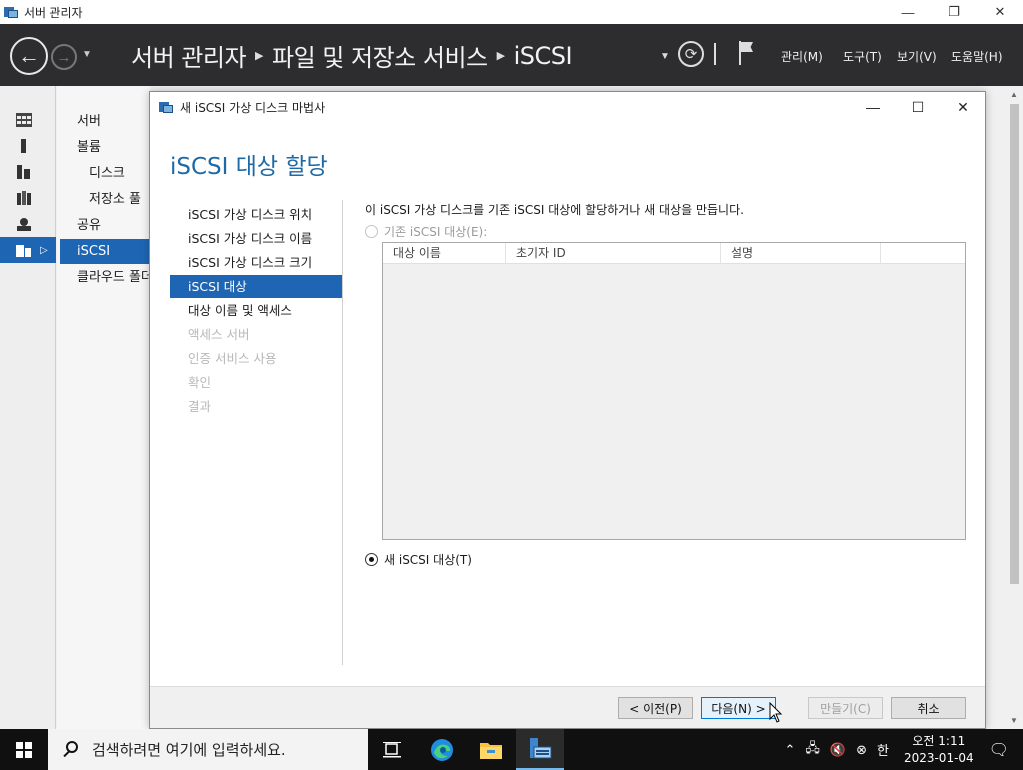  I want to click on ime-indicator: 한, so click(883, 749).